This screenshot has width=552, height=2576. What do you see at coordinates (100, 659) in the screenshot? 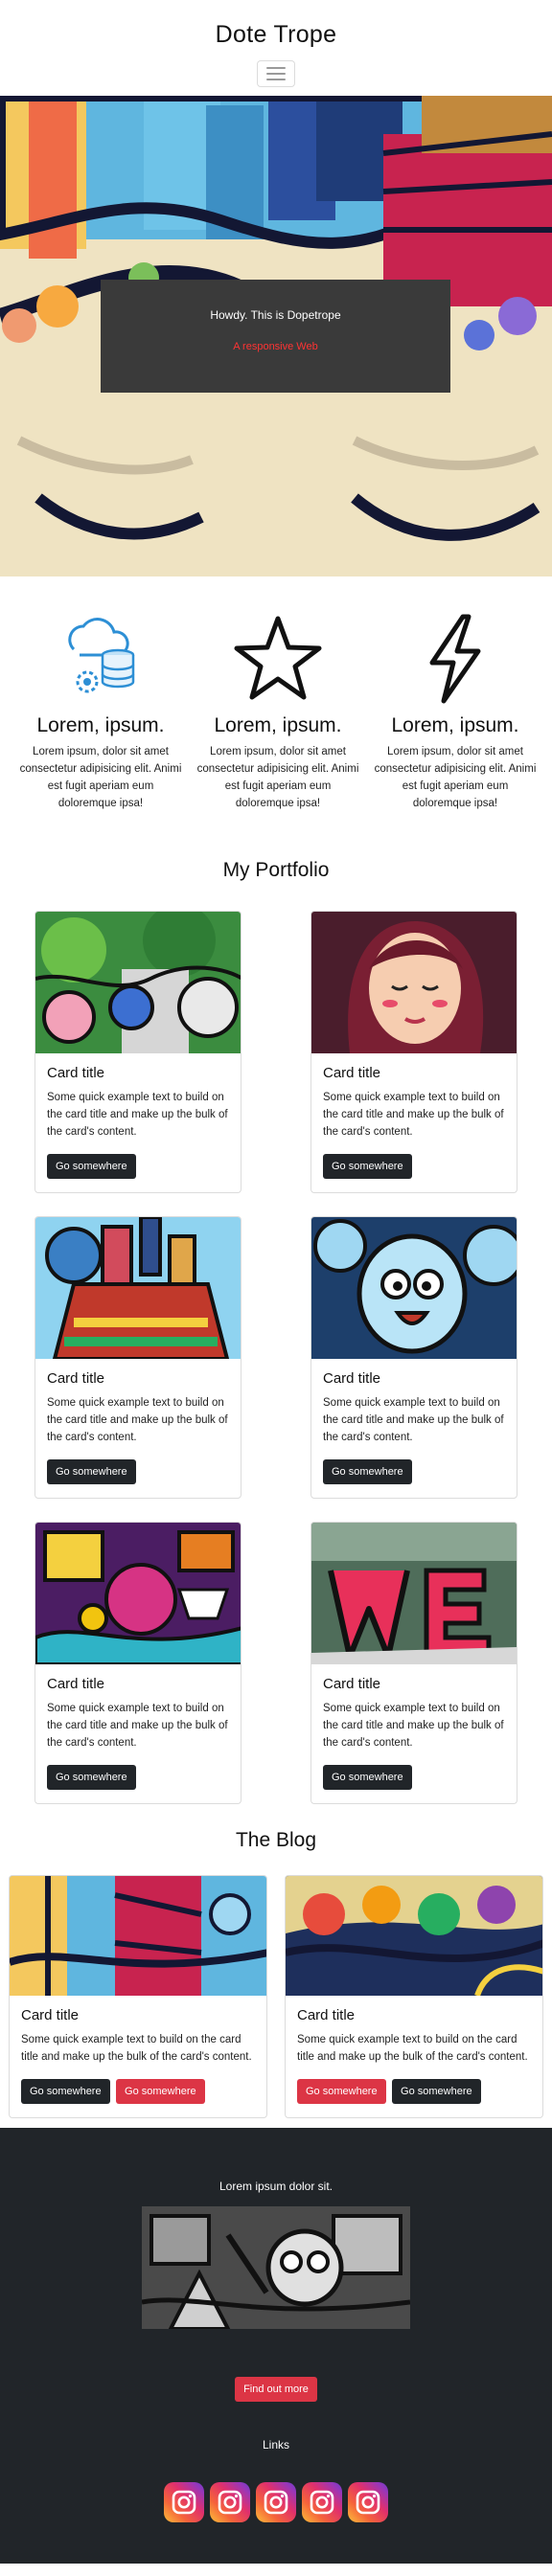
I see `cloud-database-icon` at bounding box center [100, 659].